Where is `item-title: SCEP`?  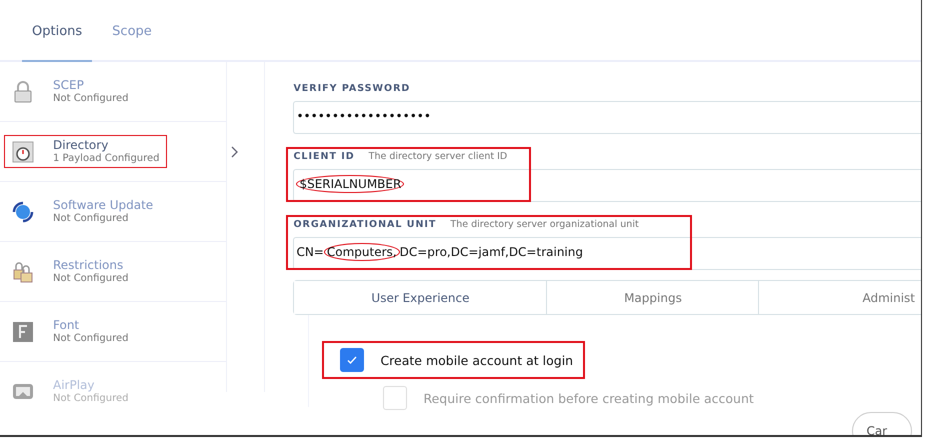
item-title: SCEP is located at coordinates (69, 85).